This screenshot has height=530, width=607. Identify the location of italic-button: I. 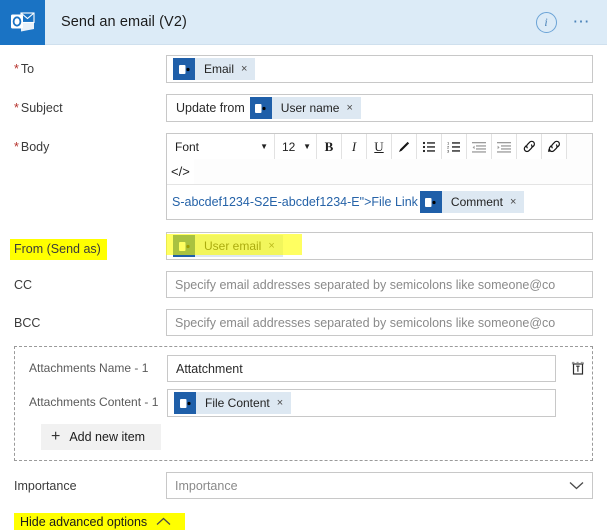
(354, 146).